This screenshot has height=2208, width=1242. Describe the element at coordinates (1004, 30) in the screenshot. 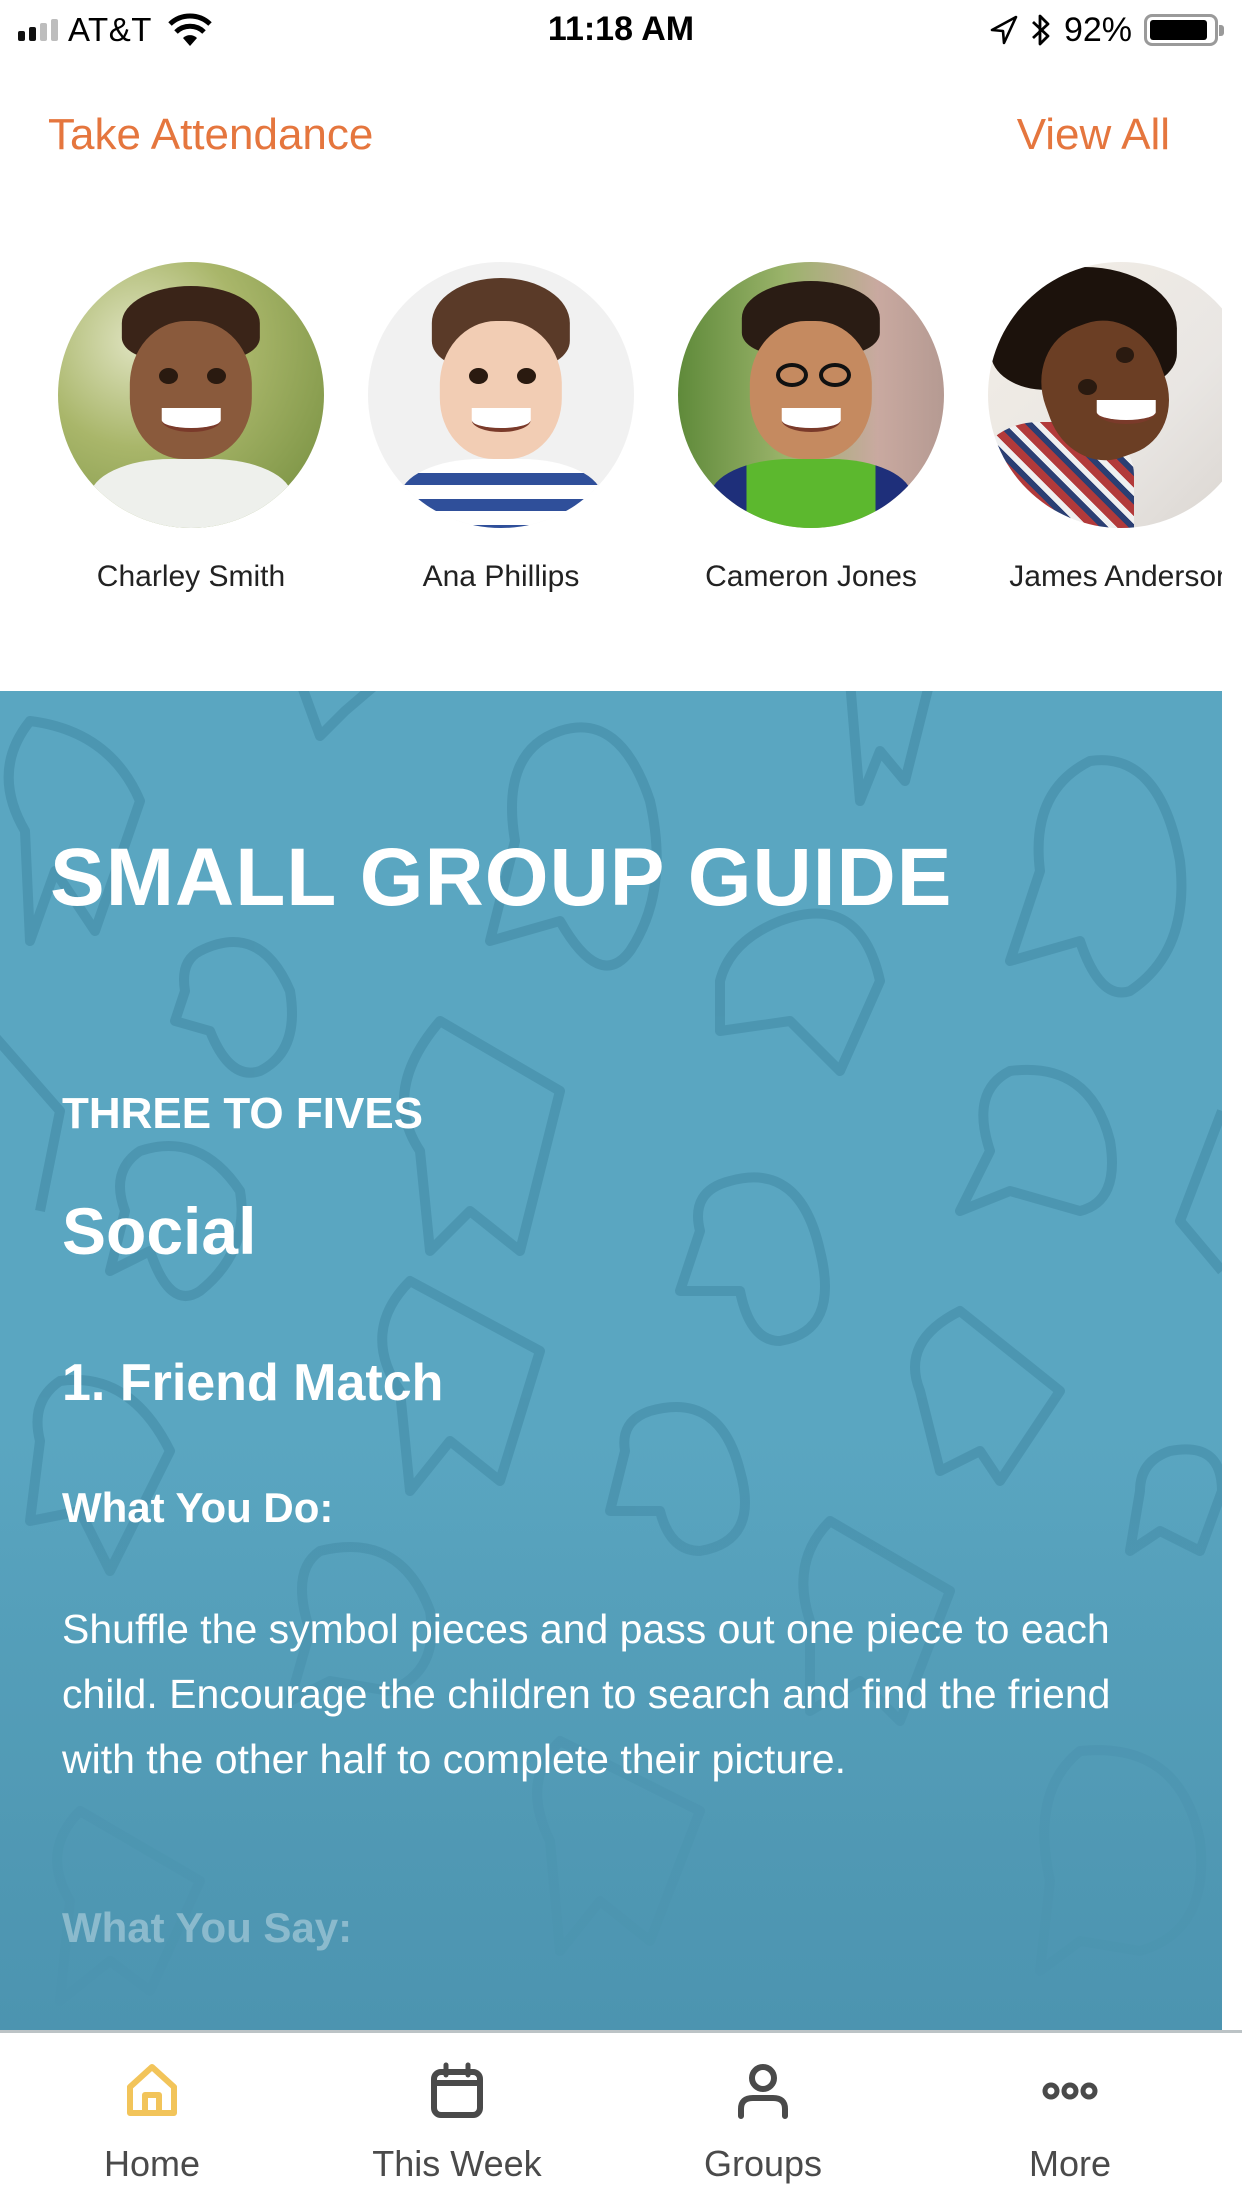

I see `location-arrow-icon` at that location.